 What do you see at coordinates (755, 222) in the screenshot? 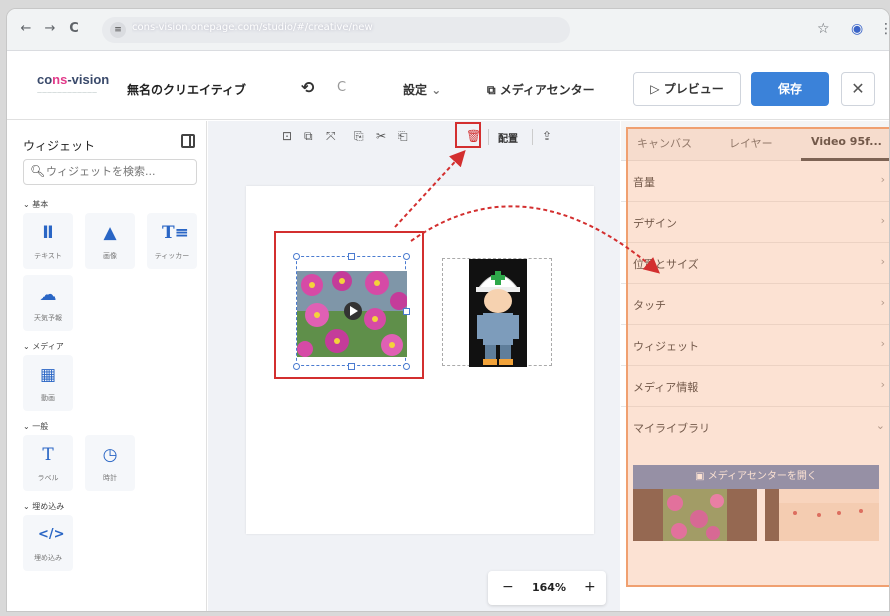
I see `row-design: デザイン ›` at bounding box center [755, 222].